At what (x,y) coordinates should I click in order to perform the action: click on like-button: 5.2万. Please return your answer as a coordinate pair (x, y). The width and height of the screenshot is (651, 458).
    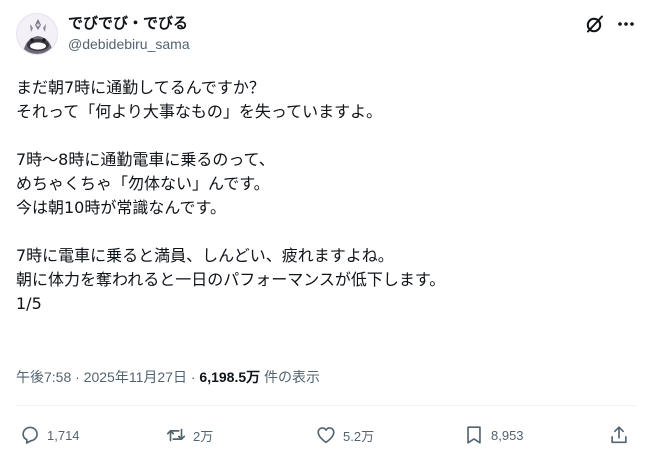
    Looking at the image, I should click on (344, 435).